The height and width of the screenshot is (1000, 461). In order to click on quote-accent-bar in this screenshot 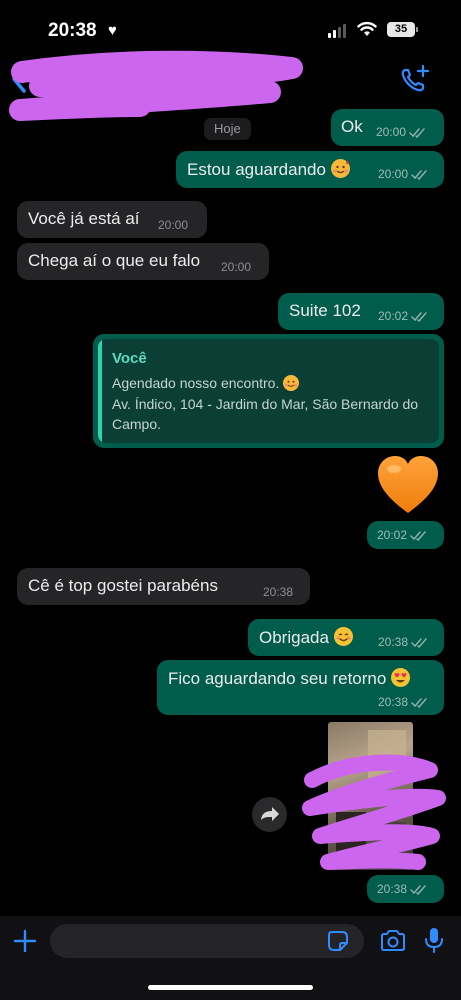, I will do `click(100, 391)`.